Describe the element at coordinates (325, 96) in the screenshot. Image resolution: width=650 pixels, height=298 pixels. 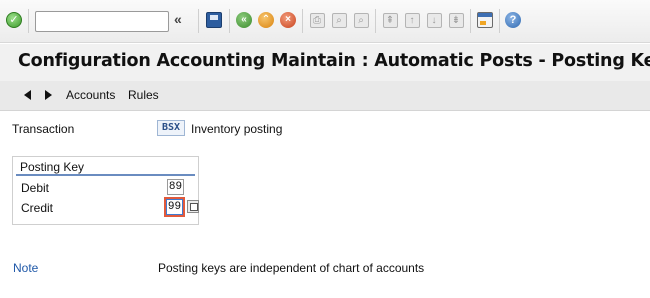
I see `application-toolbar: Accounts Rules` at that location.